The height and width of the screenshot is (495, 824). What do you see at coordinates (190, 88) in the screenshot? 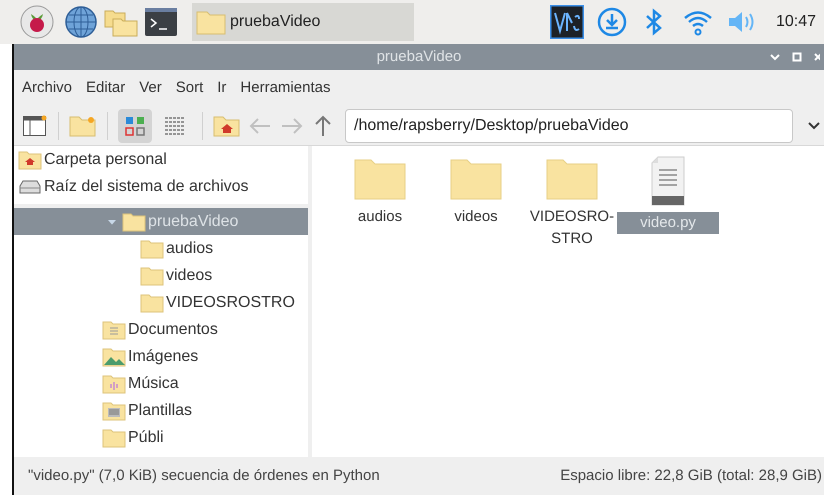
I see `menu-item: Sort` at bounding box center [190, 88].